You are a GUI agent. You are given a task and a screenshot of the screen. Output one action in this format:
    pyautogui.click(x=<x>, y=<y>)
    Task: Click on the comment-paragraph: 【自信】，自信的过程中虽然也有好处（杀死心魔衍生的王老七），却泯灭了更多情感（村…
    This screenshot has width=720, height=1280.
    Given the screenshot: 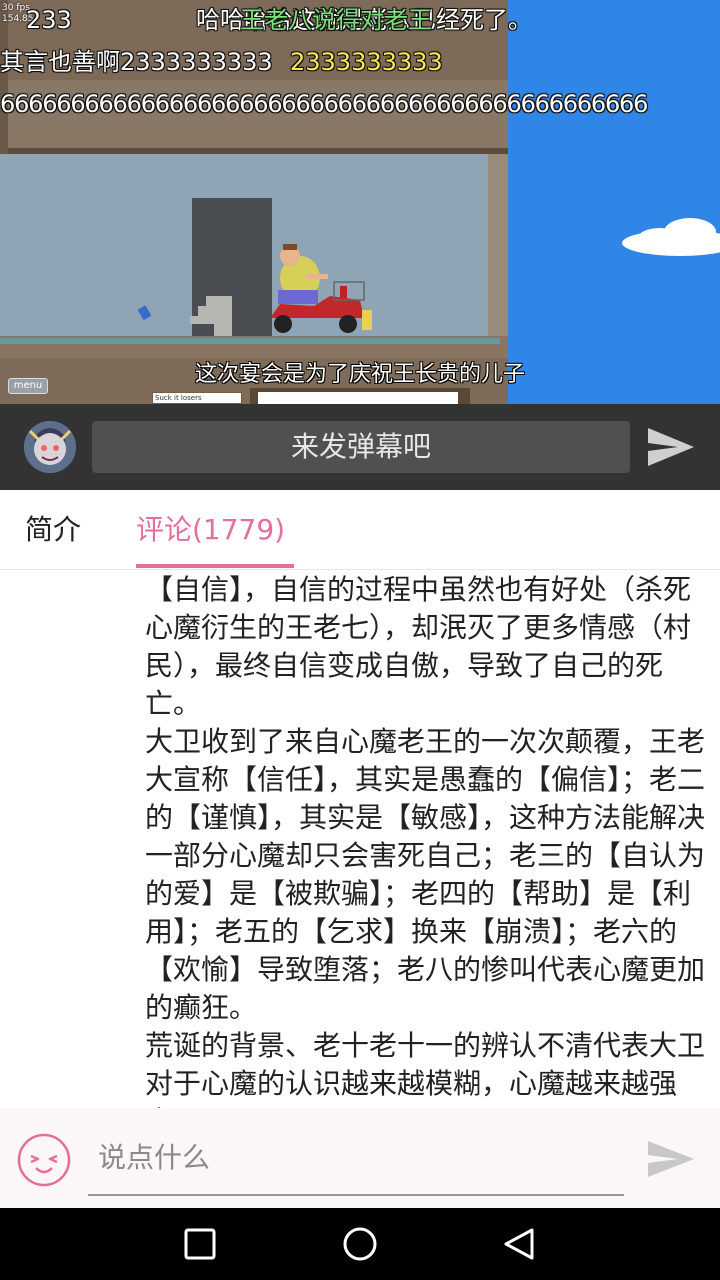 What is the action you would take?
    pyautogui.click(x=418, y=646)
    